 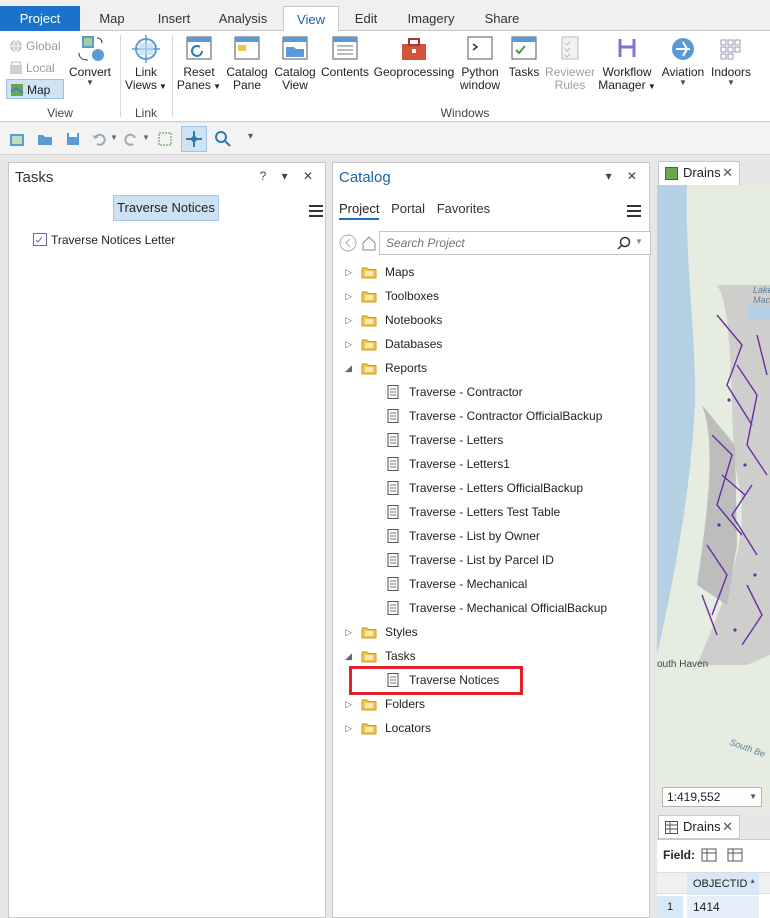 I want to click on map-tab-drains: Drains ✕, so click(x=699, y=173).